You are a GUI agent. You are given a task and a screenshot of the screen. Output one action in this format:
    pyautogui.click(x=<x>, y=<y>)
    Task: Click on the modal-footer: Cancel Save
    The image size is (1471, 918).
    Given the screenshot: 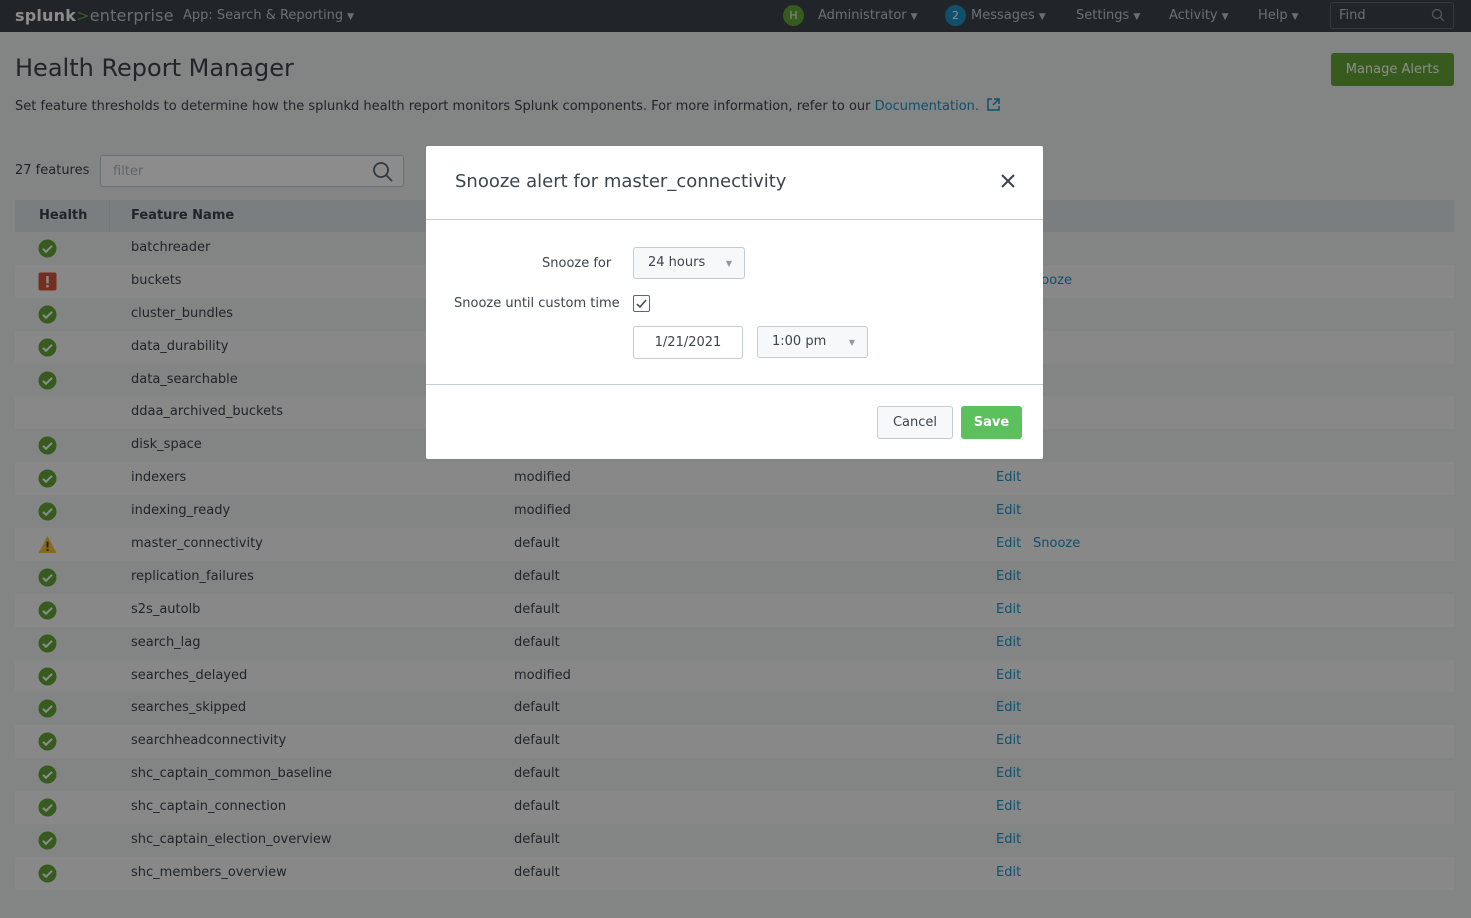 What is the action you would take?
    pyautogui.click(x=734, y=421)
    